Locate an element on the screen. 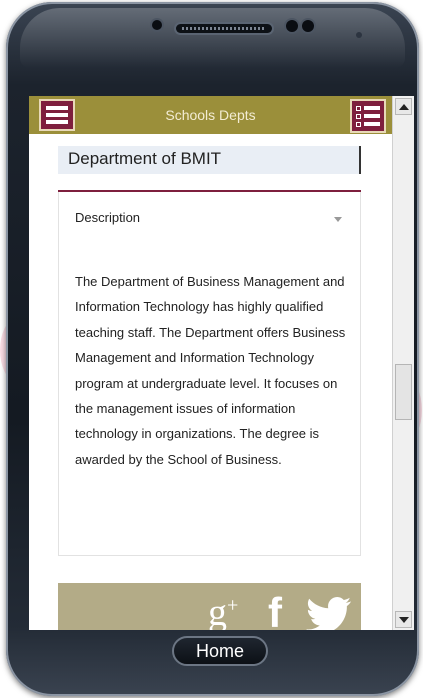 The width and height of the screenshot is (423, 698). twitter-icon is located at coordinates (329, 613).